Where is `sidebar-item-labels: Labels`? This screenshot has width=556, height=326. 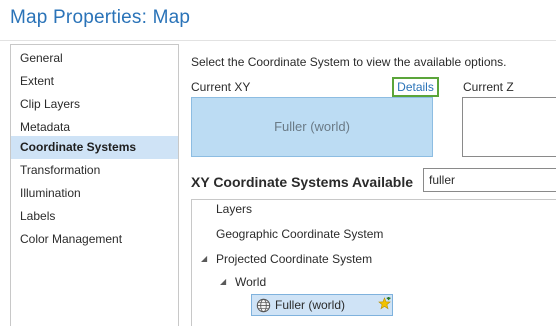 sidebar-item-labels: Labels is located at coordinates (94, 216).